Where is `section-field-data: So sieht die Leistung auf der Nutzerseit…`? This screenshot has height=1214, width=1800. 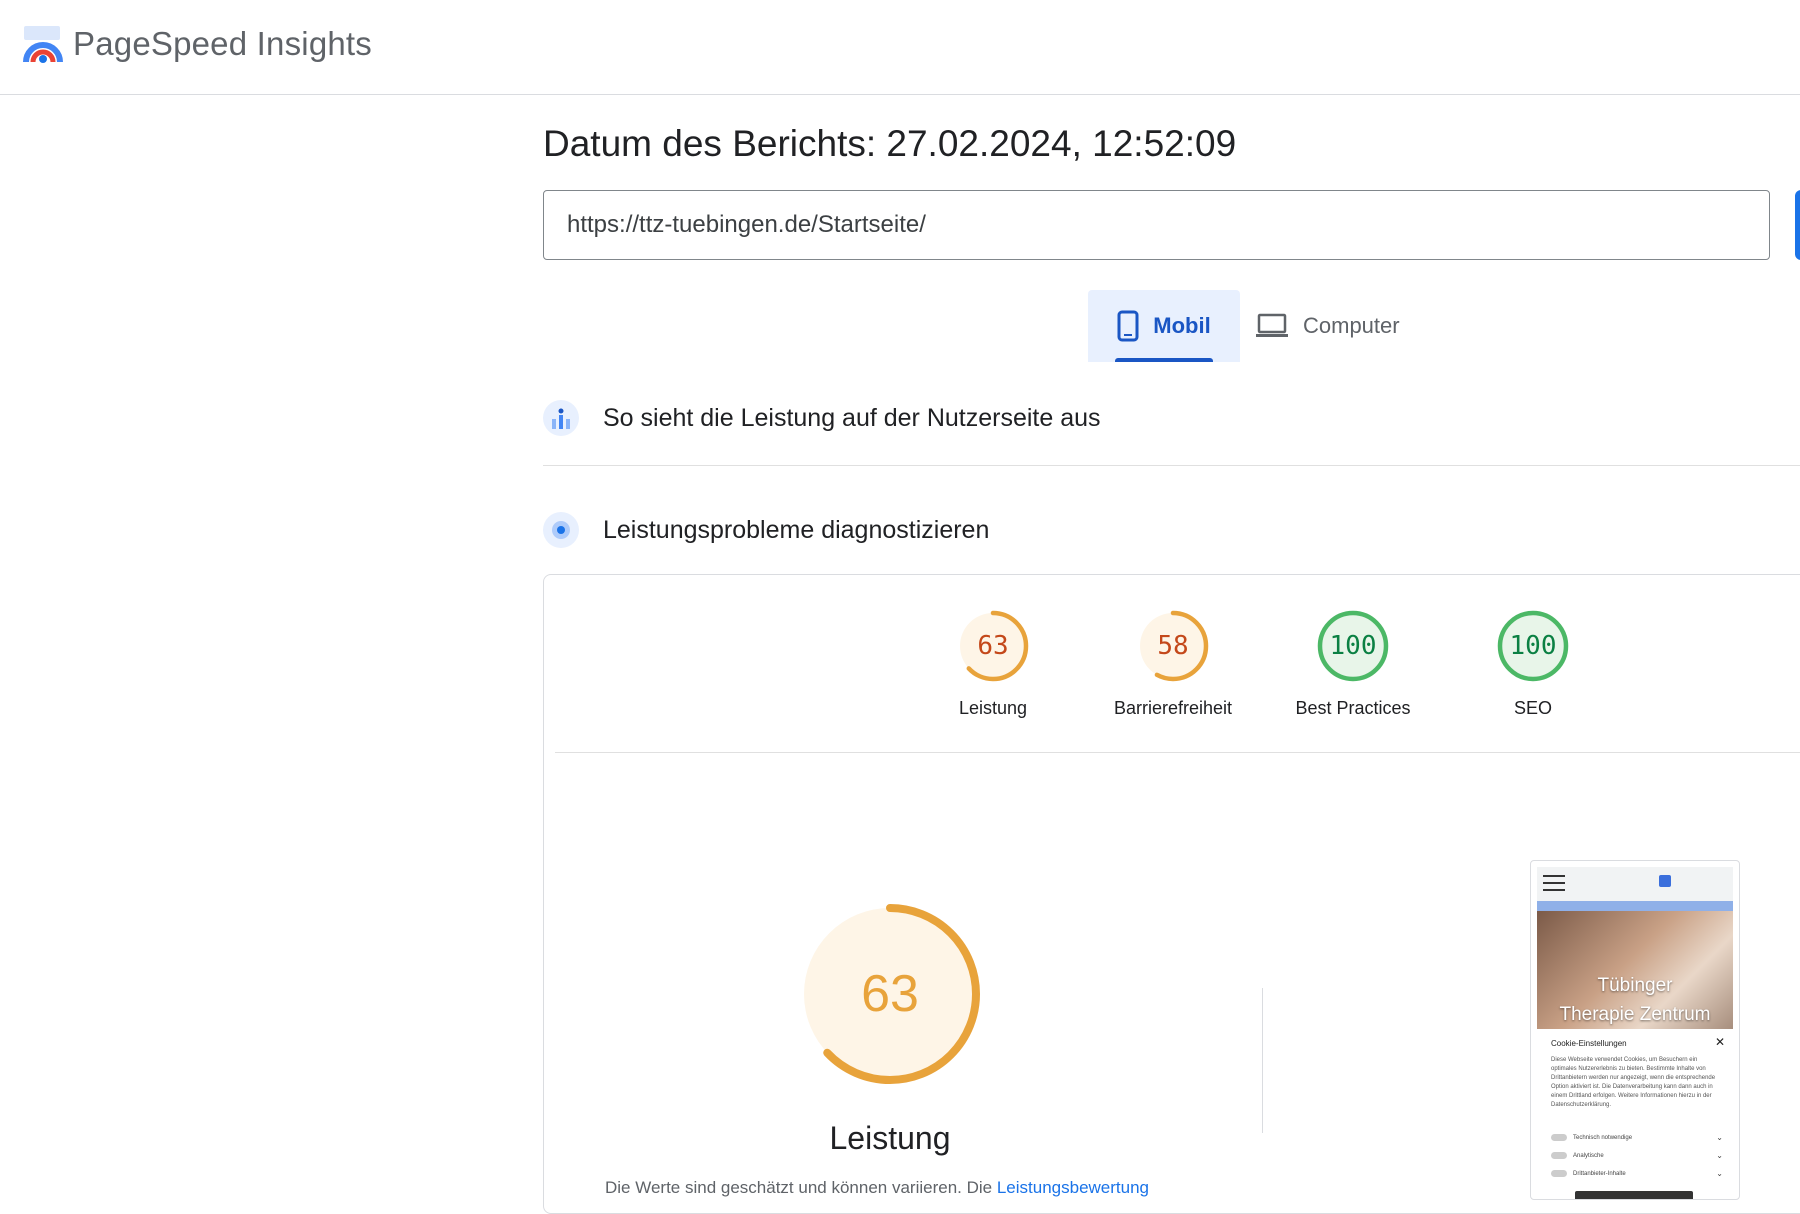
section-field-data: So sieht die Leistung auf der Nutzerseit… is located at coordinates (822, 418).